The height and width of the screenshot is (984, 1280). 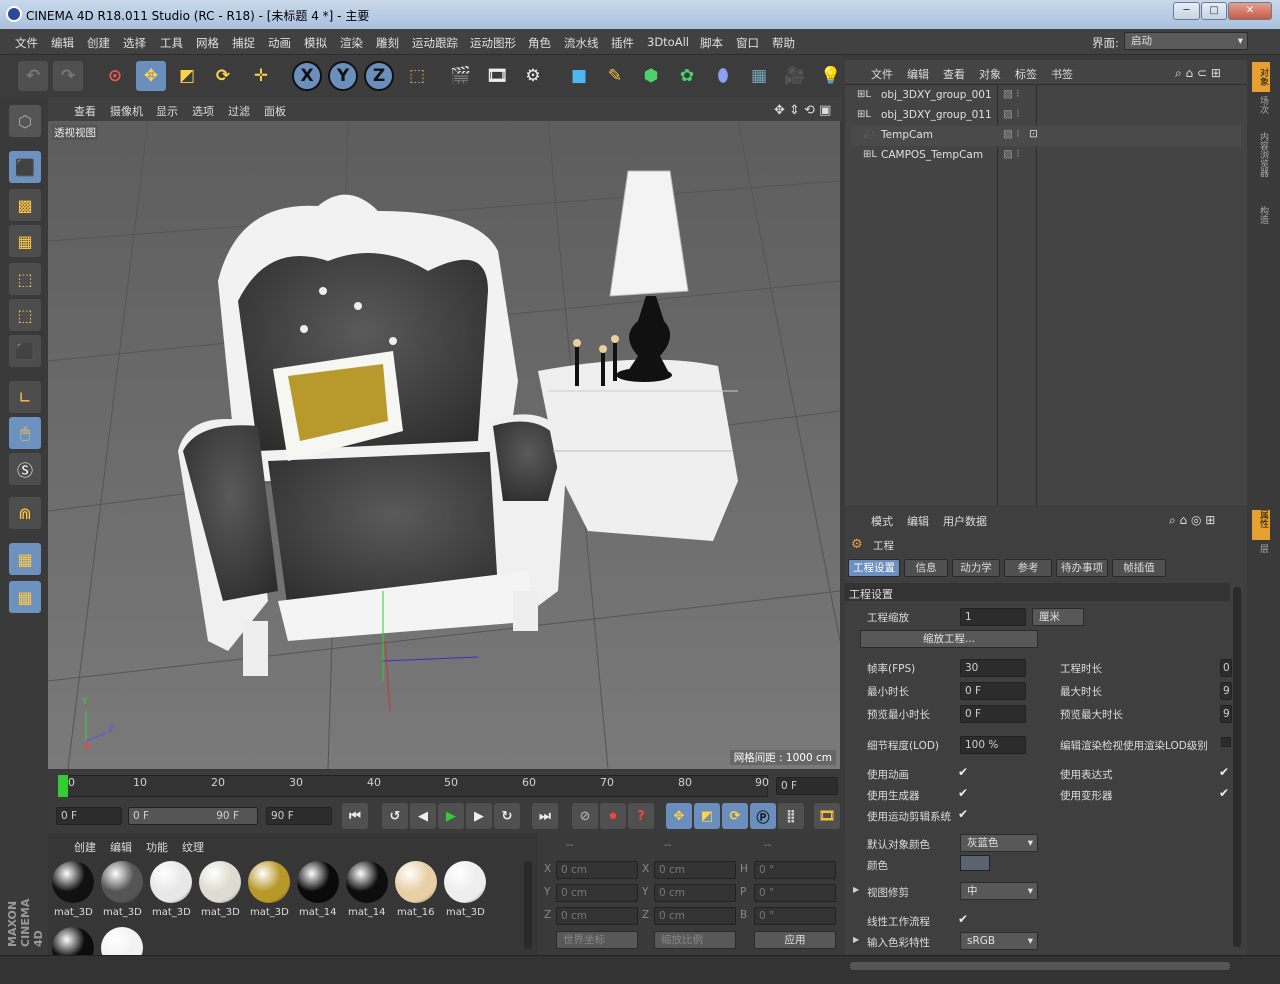 I want to click on obj-search-icon: ⌕ ⌂ ⊂ ⊞, so click(x=1198, y=73).